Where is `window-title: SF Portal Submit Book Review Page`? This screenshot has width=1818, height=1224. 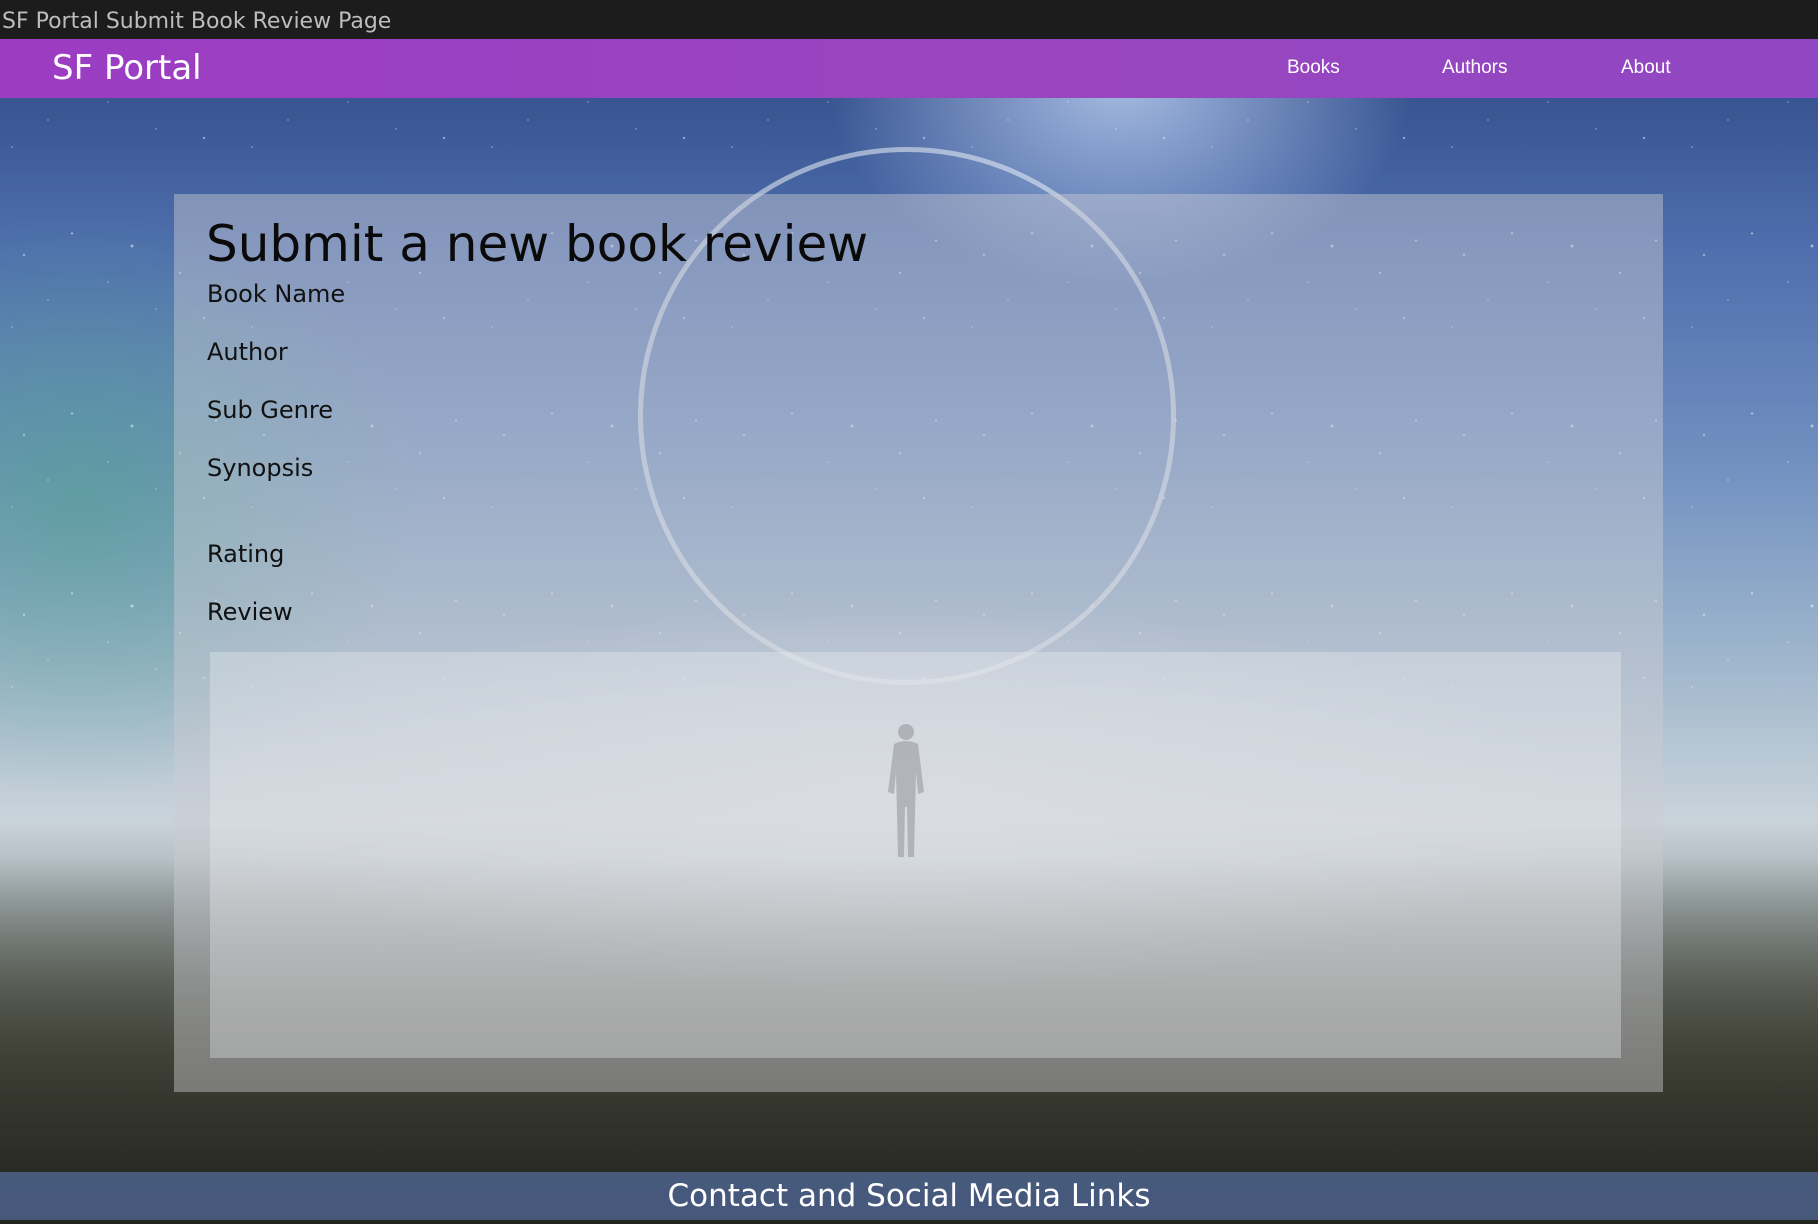 window-title: SF Portal Submit Book Review Page is located at coordinates (909, 19).